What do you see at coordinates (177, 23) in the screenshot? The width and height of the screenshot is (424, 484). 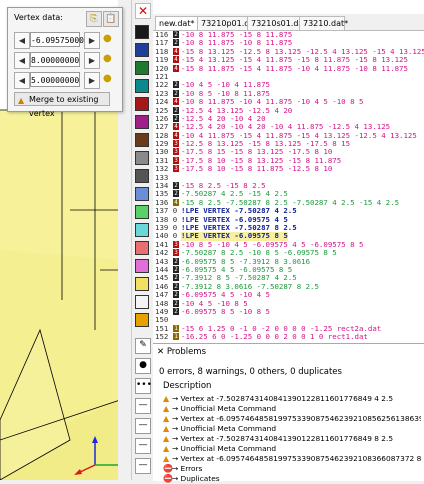 I see `tab-0: new.dat*` at bounding box center [177, 23].